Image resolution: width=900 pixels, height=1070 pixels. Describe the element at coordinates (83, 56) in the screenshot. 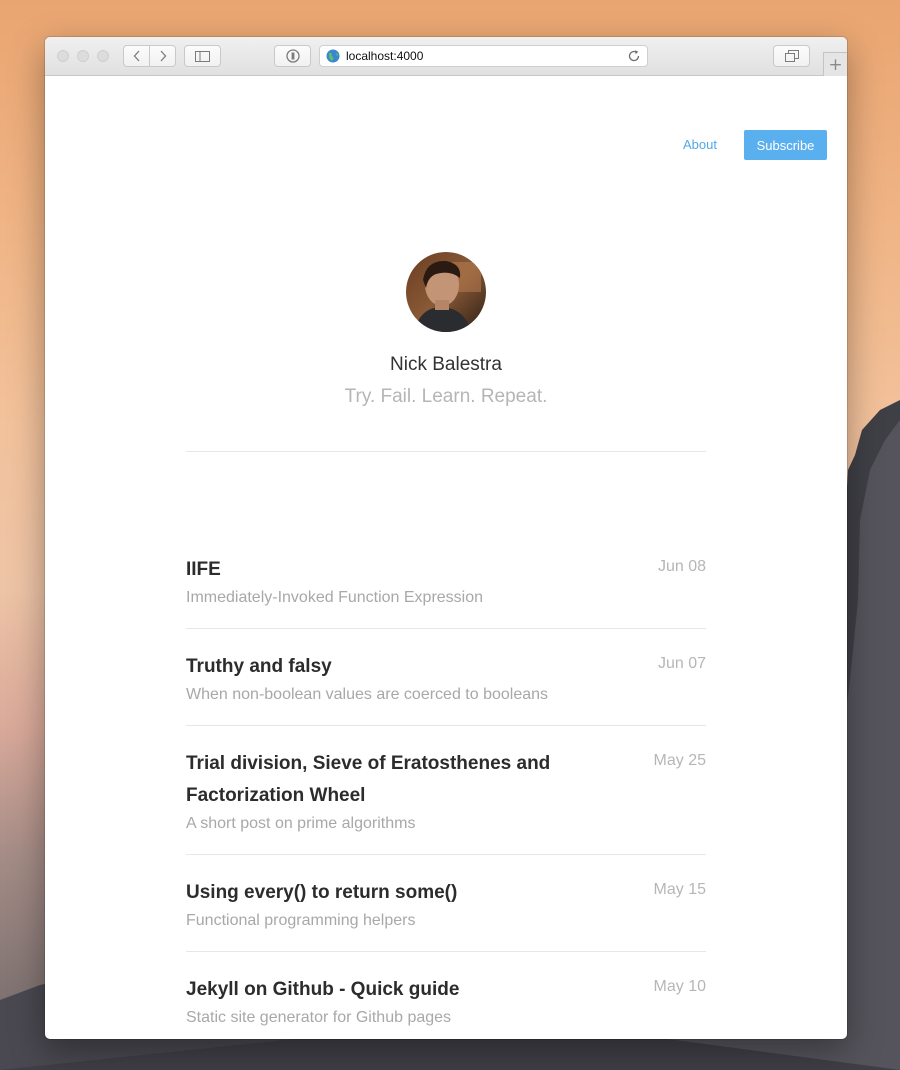

I see `minimize-window-button` at that location.